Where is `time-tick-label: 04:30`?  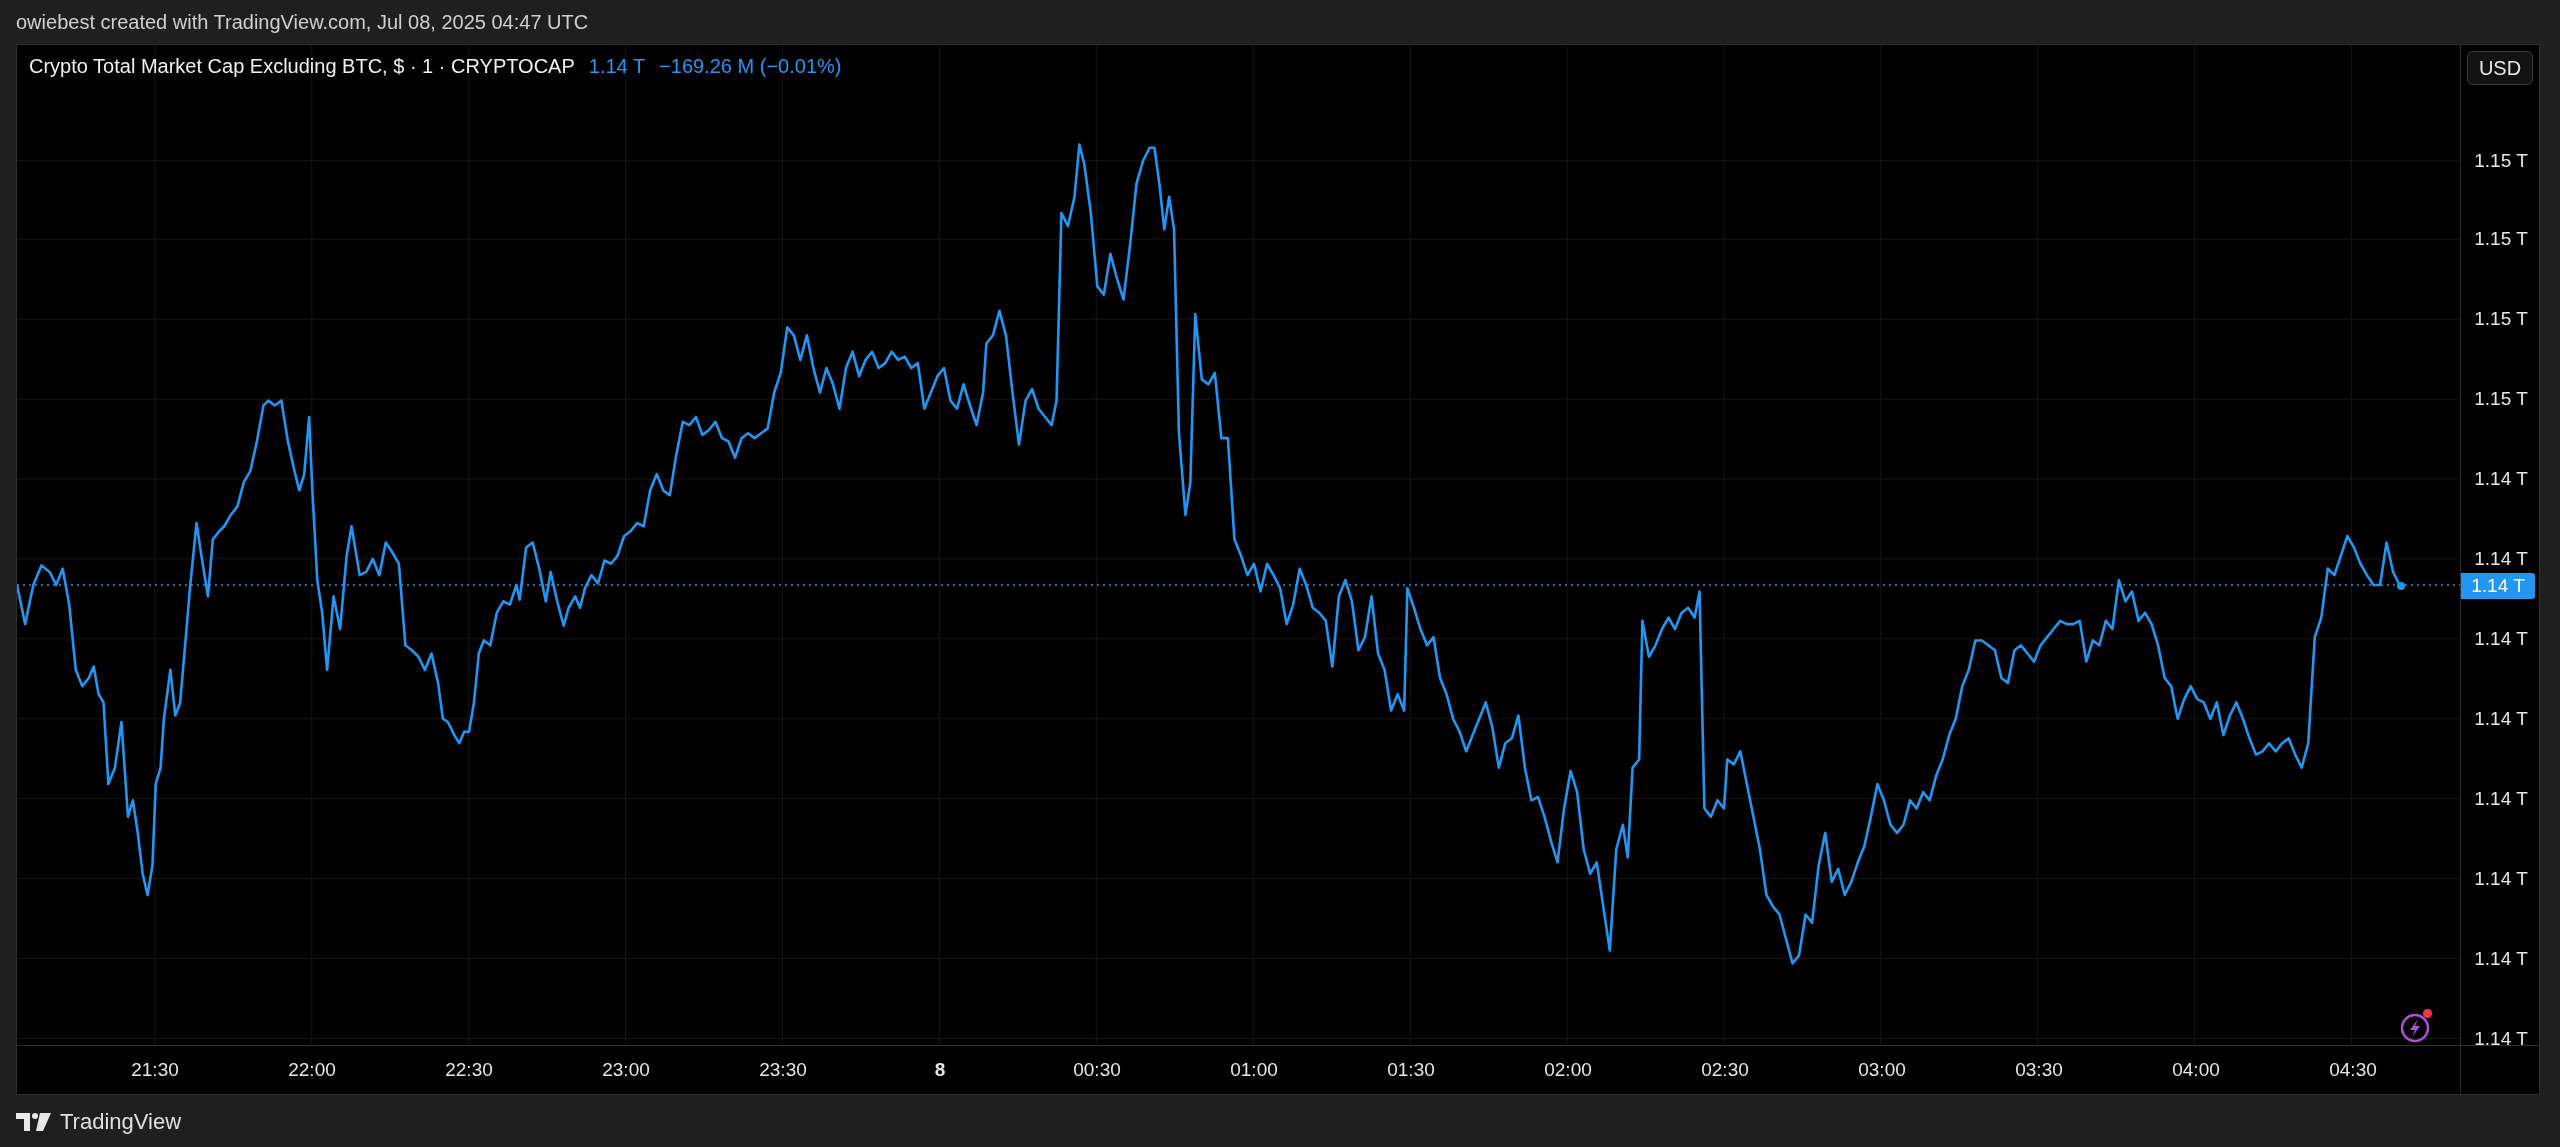 time-tick-label: 04:30 is located at coordinates (2353, 1070).